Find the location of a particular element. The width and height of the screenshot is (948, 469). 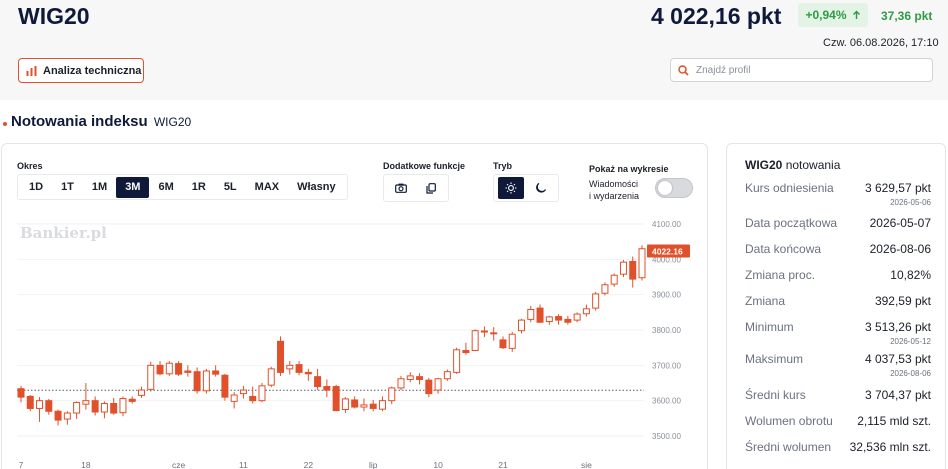

news-toggle is located at coordinates (674, 188).